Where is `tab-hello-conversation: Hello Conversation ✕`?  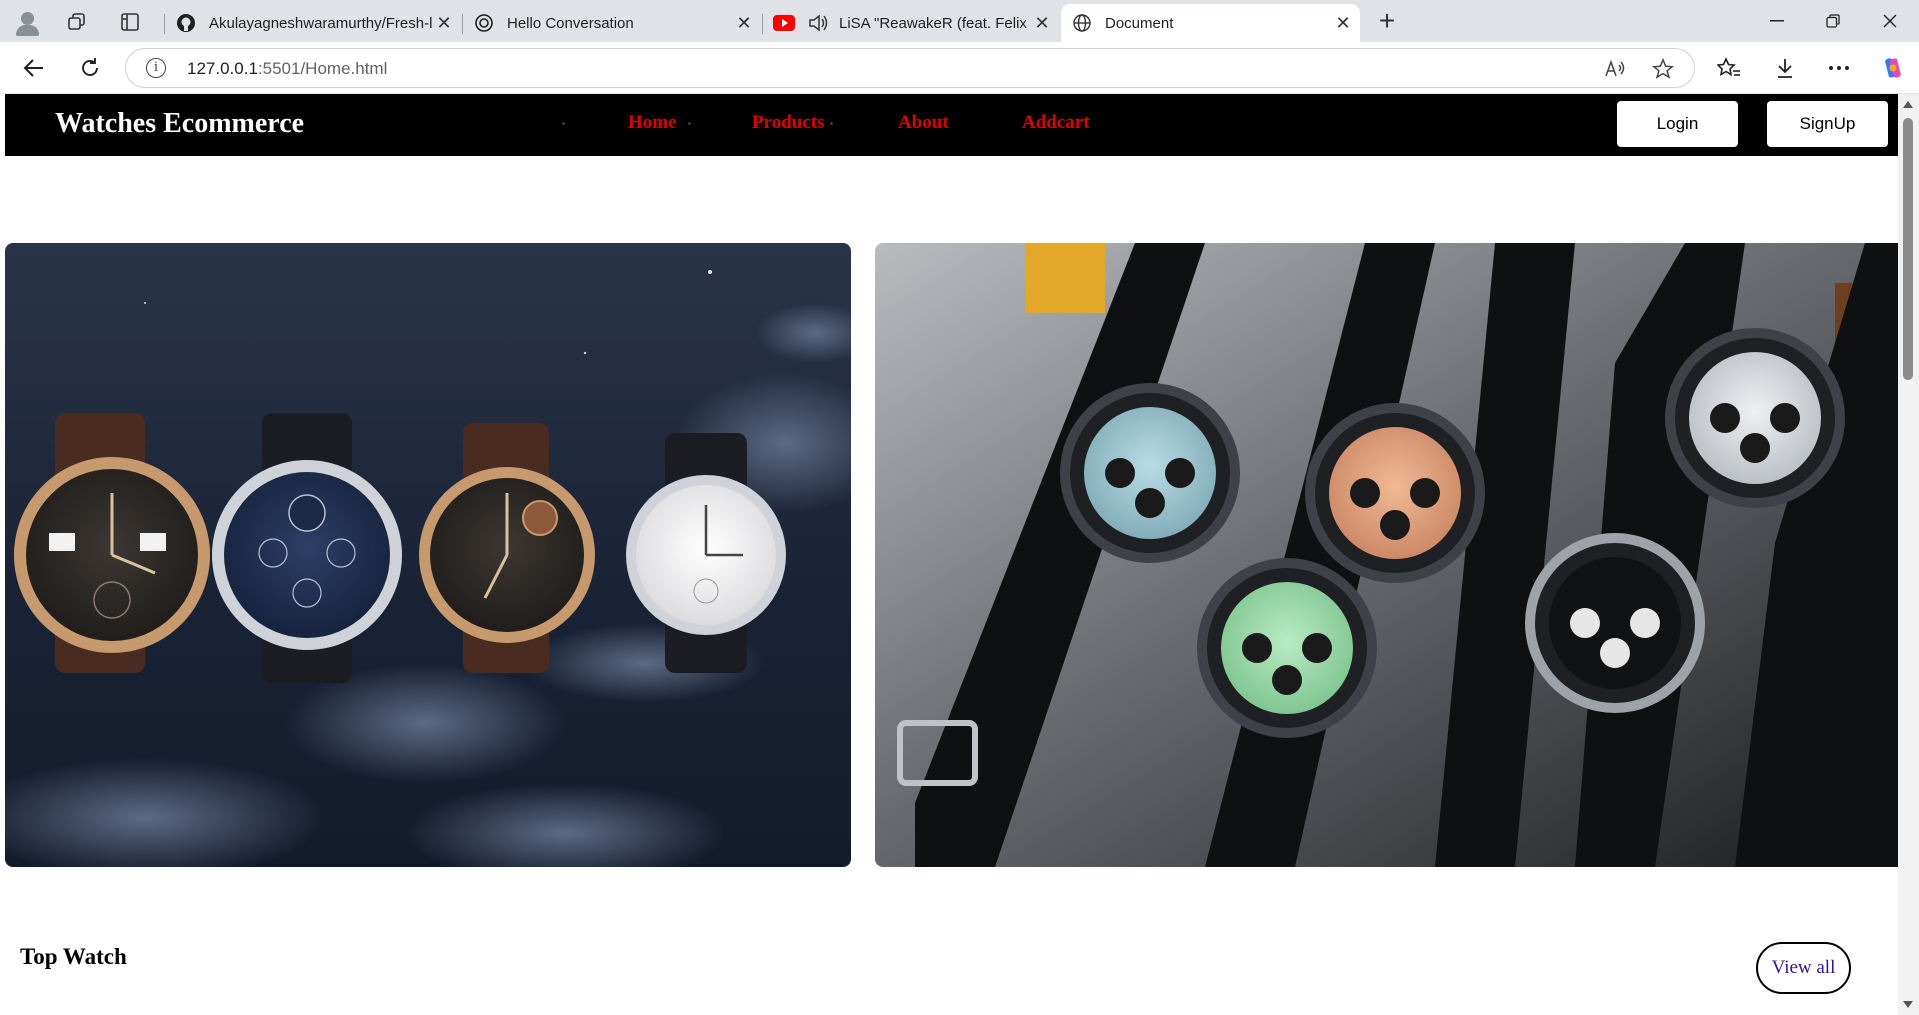 tab-hello-conversation: Hello Conversation ✕ is located at coordinates (612, 23).